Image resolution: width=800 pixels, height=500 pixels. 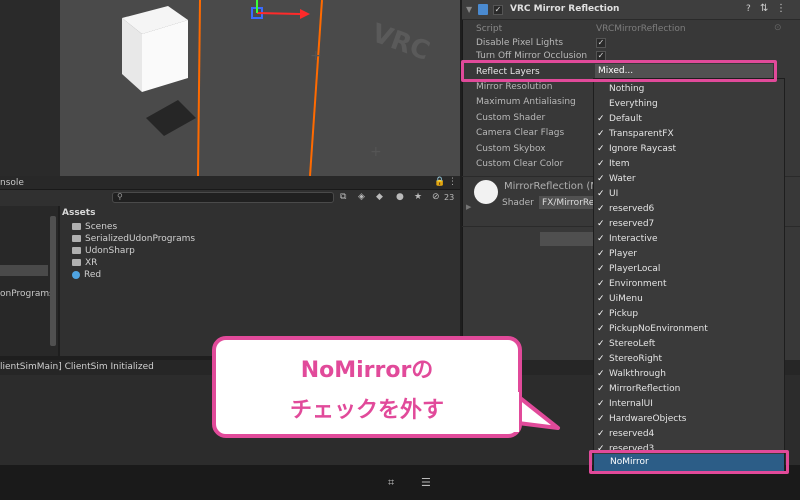 What do you see at coordinates (690, 224) in the screenshot?
I see `layer-option: ✓ reserved7` at bounding box center [690, 224].